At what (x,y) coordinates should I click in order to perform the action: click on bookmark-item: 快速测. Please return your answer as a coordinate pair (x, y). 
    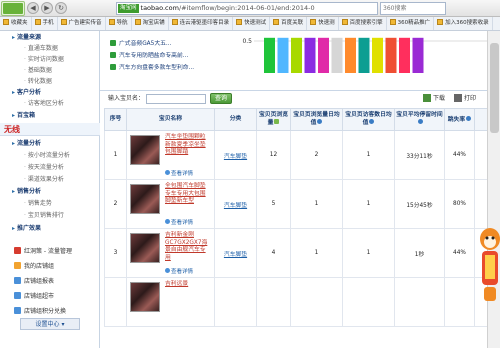
    Looking at the image, I should click on (323, 23).